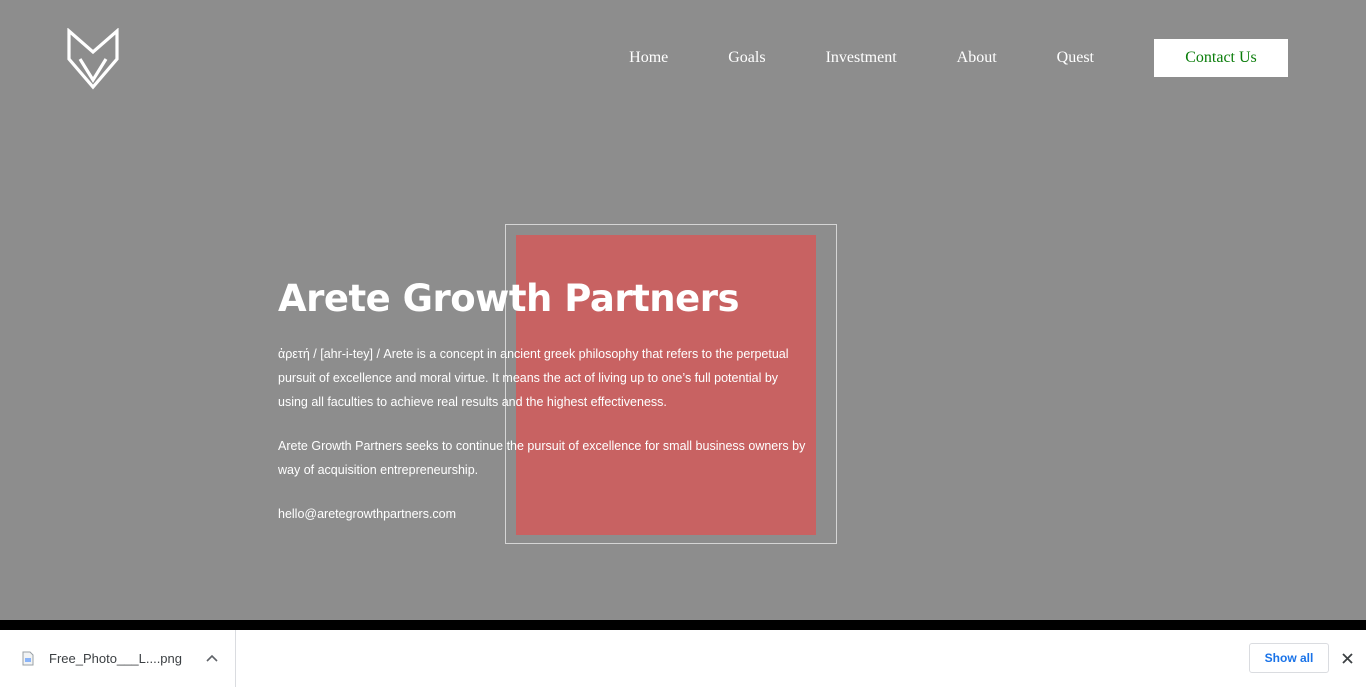 The height and width of the screenshot is (687, 1366). Describe the element at coordinates (683, 658) in the screenshot. I see `download-shelf: Free_Photo___L....png Show all` at that location.